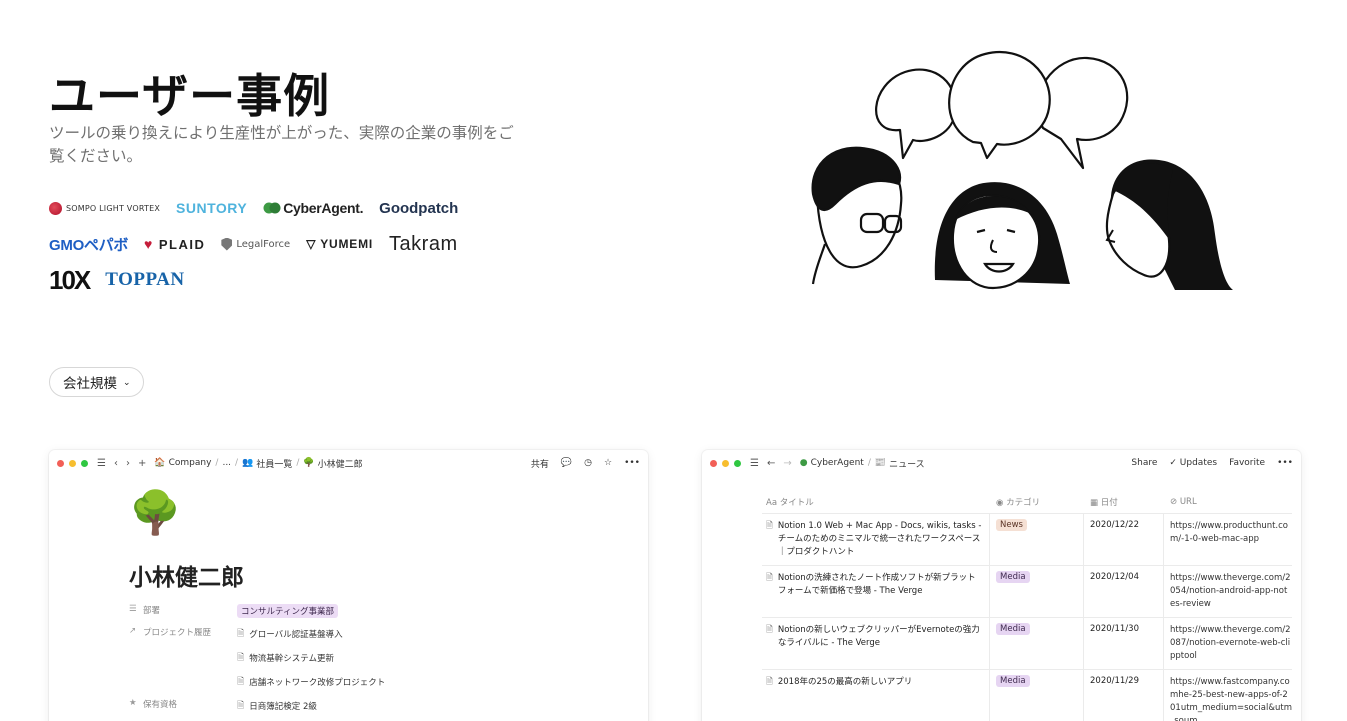 This screenshot has height=721, width=1347. I want to click on column-title: Aa タイトル, so click(876, 502).